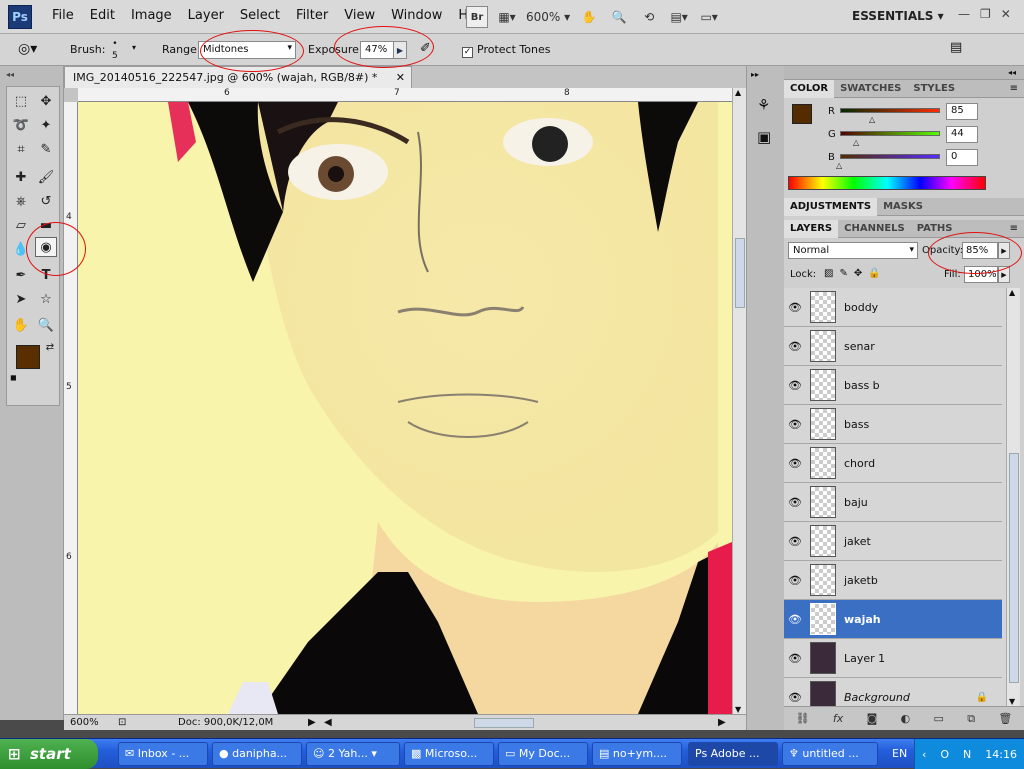  Describe the element at coordinates (890, 156) in the screenshot. I see `b-slider` at that location.